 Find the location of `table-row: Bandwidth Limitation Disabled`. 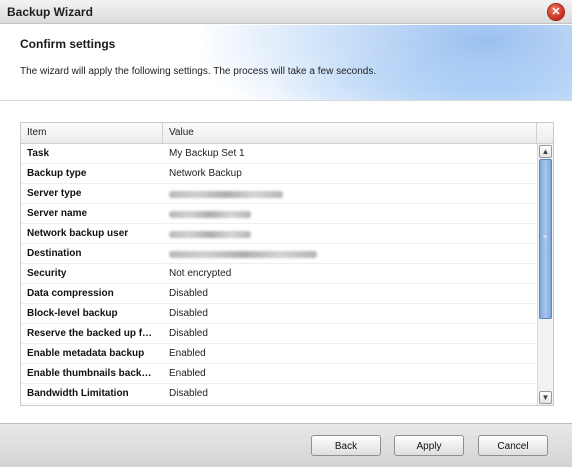

table-row: Bandwidth Limitation Disabled is located at coordinates (279, 394).